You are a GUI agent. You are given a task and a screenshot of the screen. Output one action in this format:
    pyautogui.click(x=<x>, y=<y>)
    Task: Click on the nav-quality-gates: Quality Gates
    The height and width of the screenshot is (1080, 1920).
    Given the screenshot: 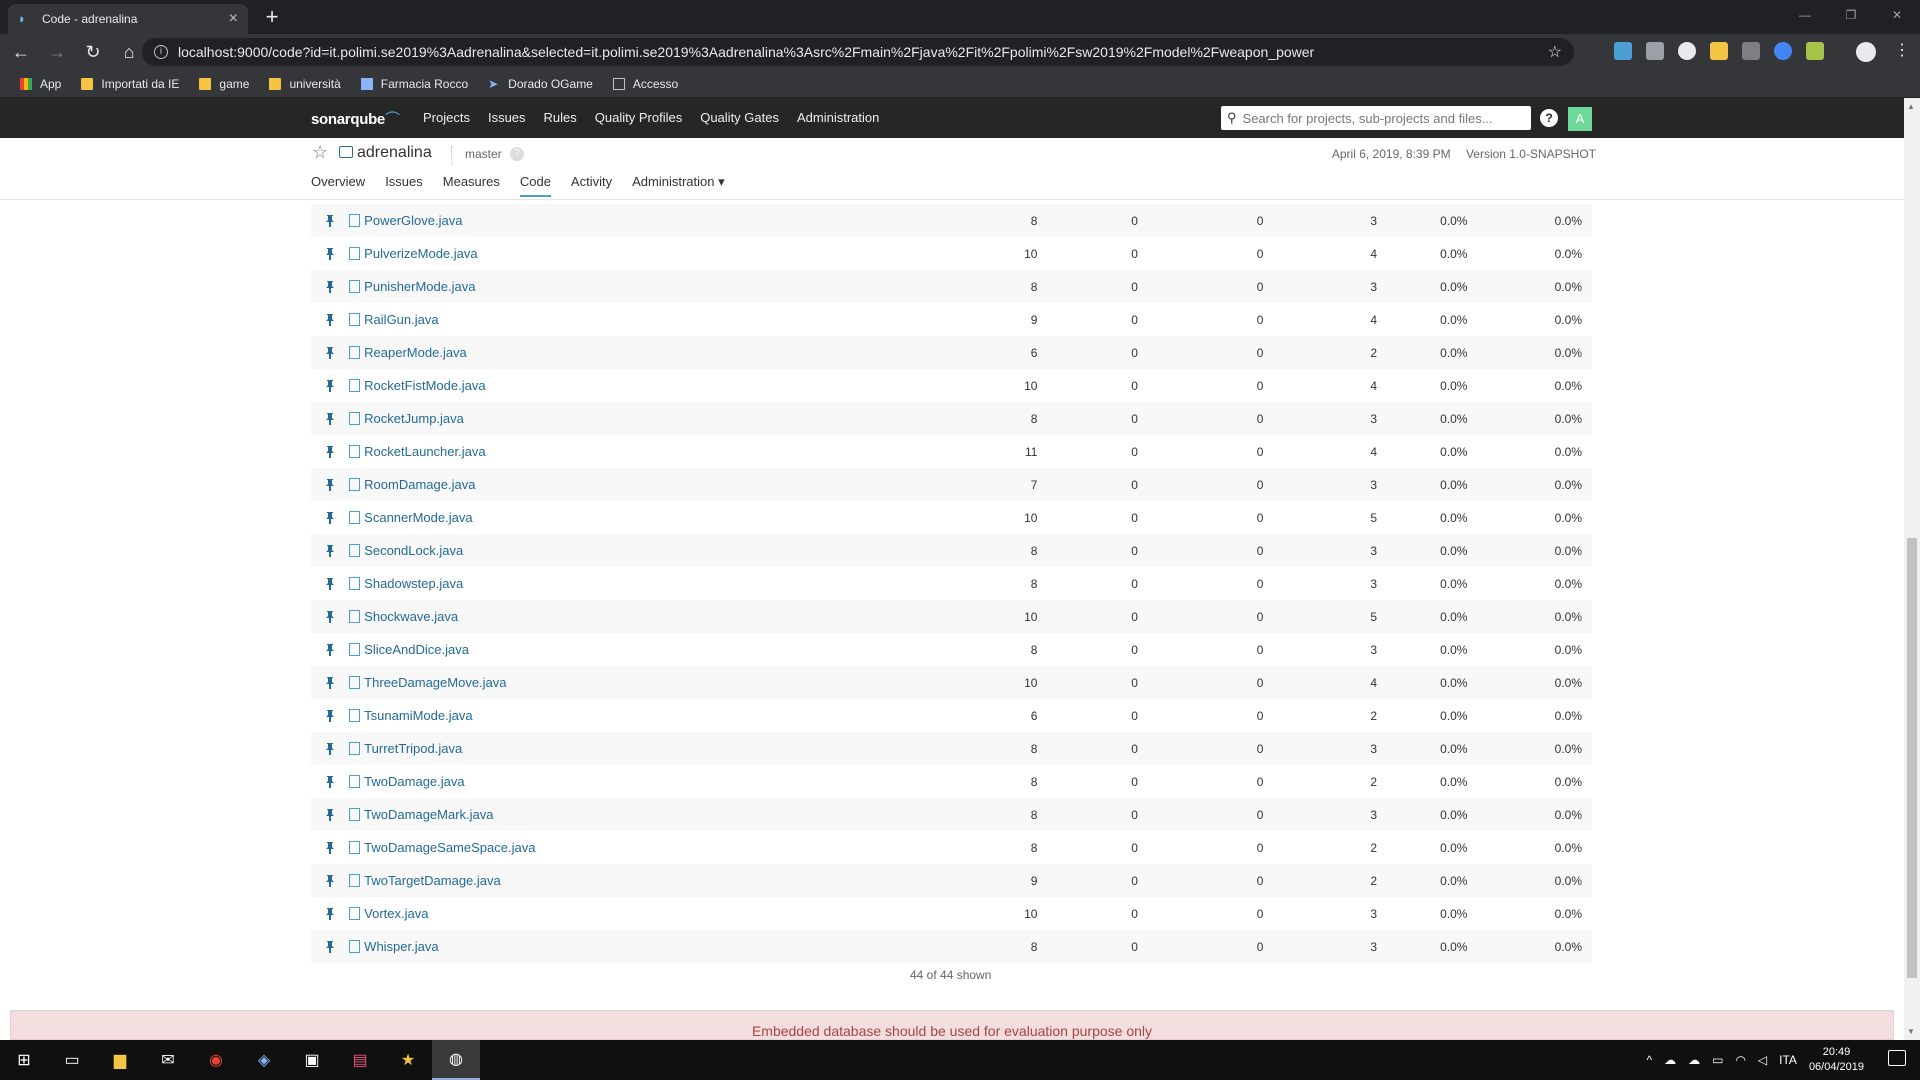 What is the action you would take?
    pyautogui.click(x=739, y=118)
    